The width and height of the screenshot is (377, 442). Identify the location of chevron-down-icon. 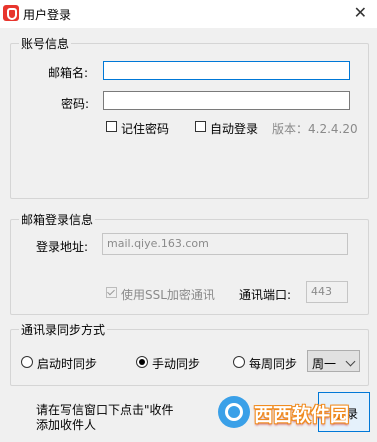
(350, 361).